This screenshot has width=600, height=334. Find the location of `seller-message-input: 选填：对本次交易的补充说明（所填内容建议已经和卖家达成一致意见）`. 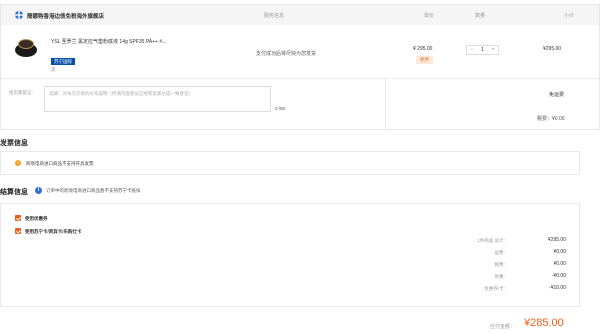

seller-message-input: 选填：对本次交易的补充说明（所填内容建议已经和卖家达成一致意见） is located at coordinates (157, 99).